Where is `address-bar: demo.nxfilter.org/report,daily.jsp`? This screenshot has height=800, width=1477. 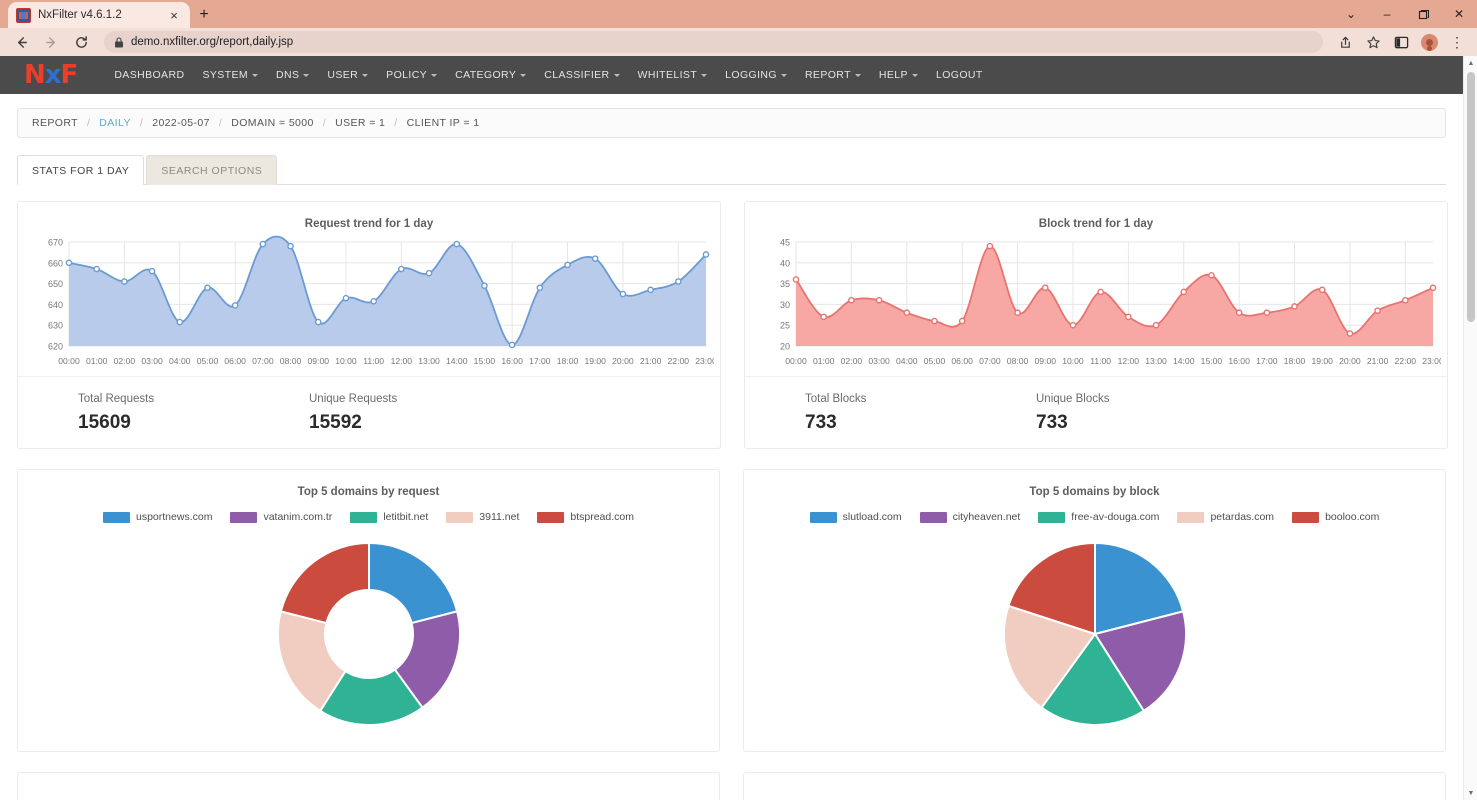
address-bar: demo.nxfilter.org/report,daily.jsp is located at coordinates (713, 42).